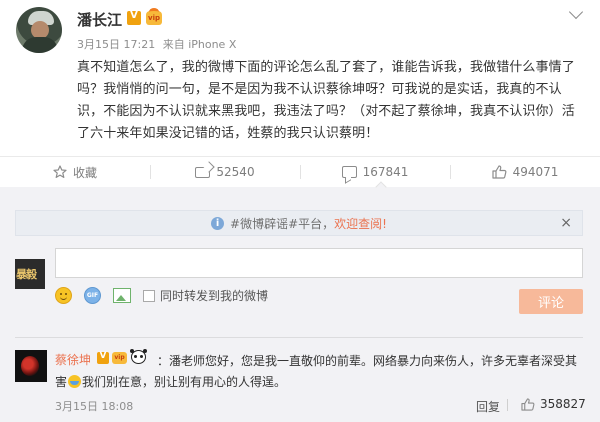 The width and height of the screenshot is (600, 422). Describe the element at coordinates (576, 12) in the screenshot. I see `chevron-down-icon` at that location.